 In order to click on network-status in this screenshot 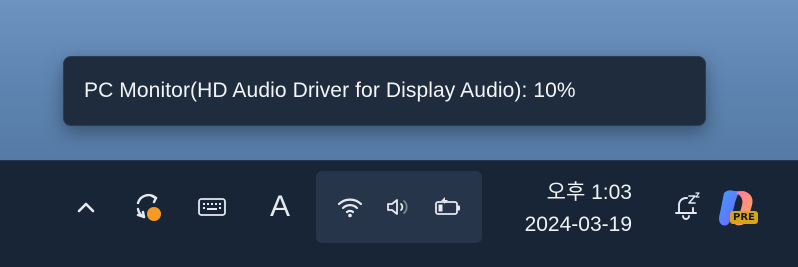, I will do `click(350, 207)`.